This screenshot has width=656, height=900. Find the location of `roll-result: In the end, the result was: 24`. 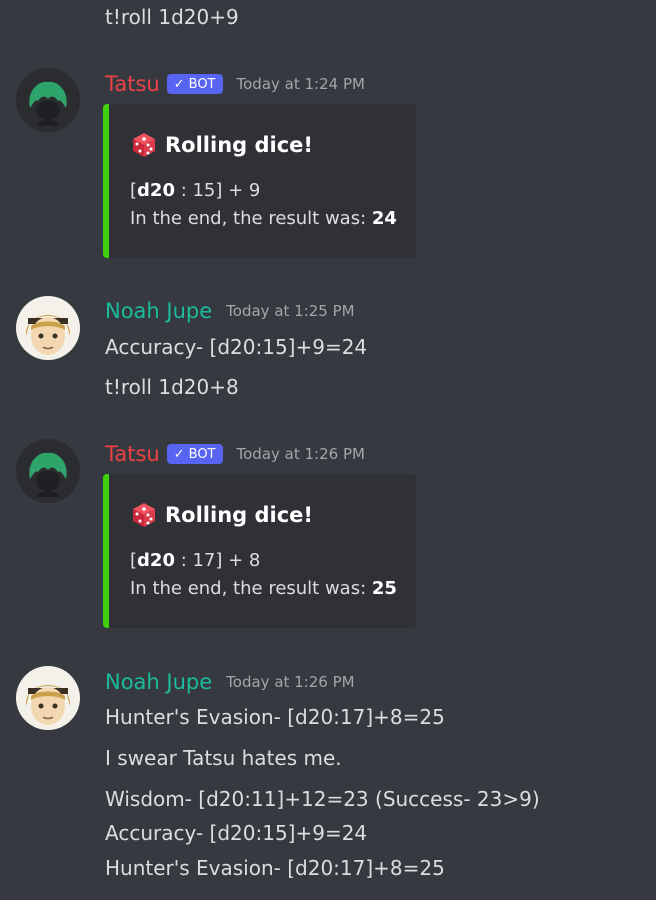

roll-result: In the end, the result was: 24 is located at coordinates (263, 218).